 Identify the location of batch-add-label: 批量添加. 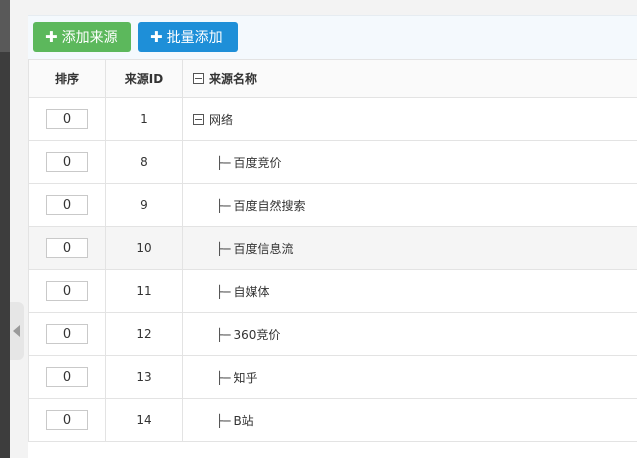
(194, 38).